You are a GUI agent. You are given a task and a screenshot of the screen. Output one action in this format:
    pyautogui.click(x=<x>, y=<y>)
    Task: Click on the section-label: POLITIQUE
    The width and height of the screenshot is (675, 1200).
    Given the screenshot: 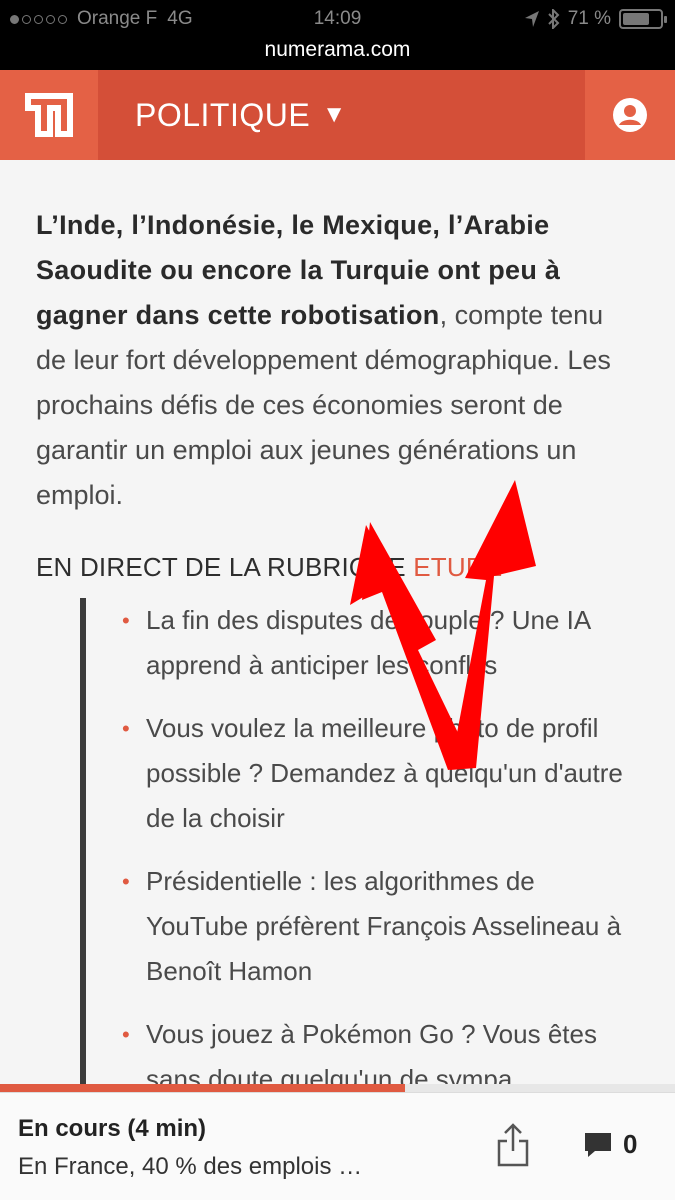 What is the action you would take?
    pyautogui.click(x=223, y=114)
    